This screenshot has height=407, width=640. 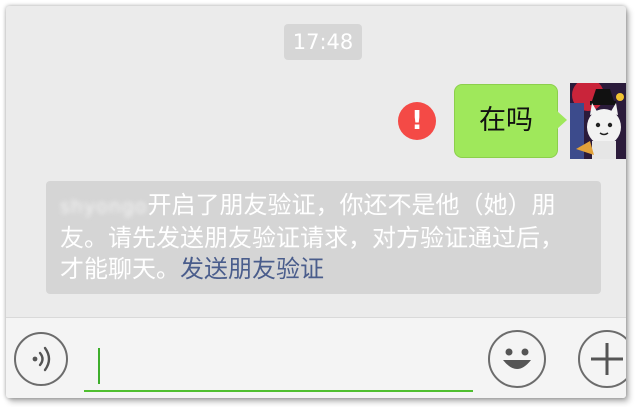 I want to click on voice-icon, so click(x=41, y=359).